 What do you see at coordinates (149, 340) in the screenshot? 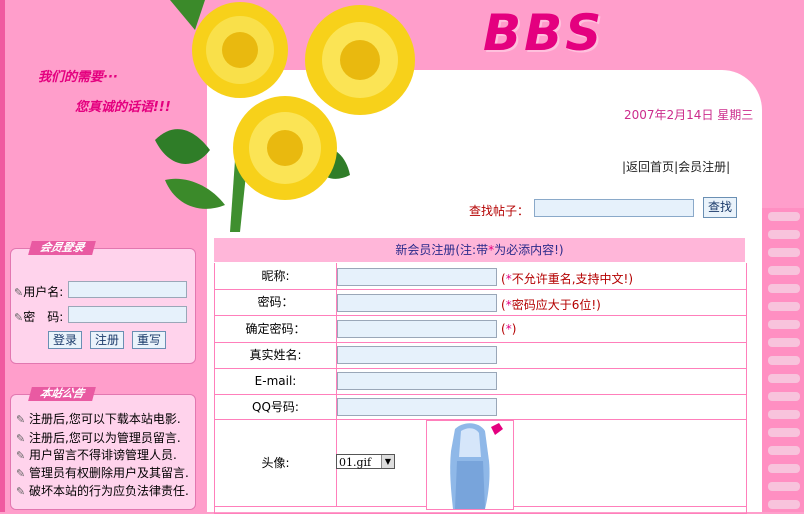
I see `reset-button: 重写` at bounding box center [149, 340].